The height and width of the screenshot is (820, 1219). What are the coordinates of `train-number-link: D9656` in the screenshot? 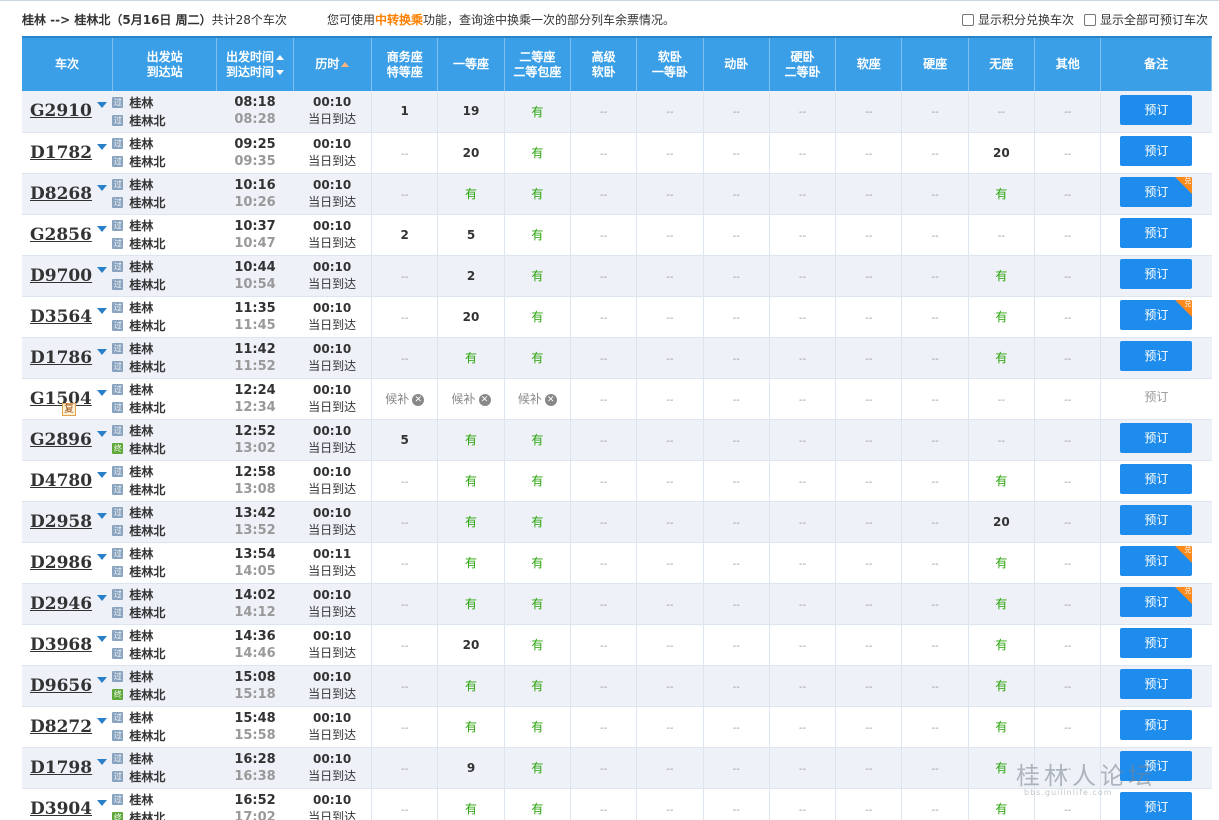 It's located at (61, 686).